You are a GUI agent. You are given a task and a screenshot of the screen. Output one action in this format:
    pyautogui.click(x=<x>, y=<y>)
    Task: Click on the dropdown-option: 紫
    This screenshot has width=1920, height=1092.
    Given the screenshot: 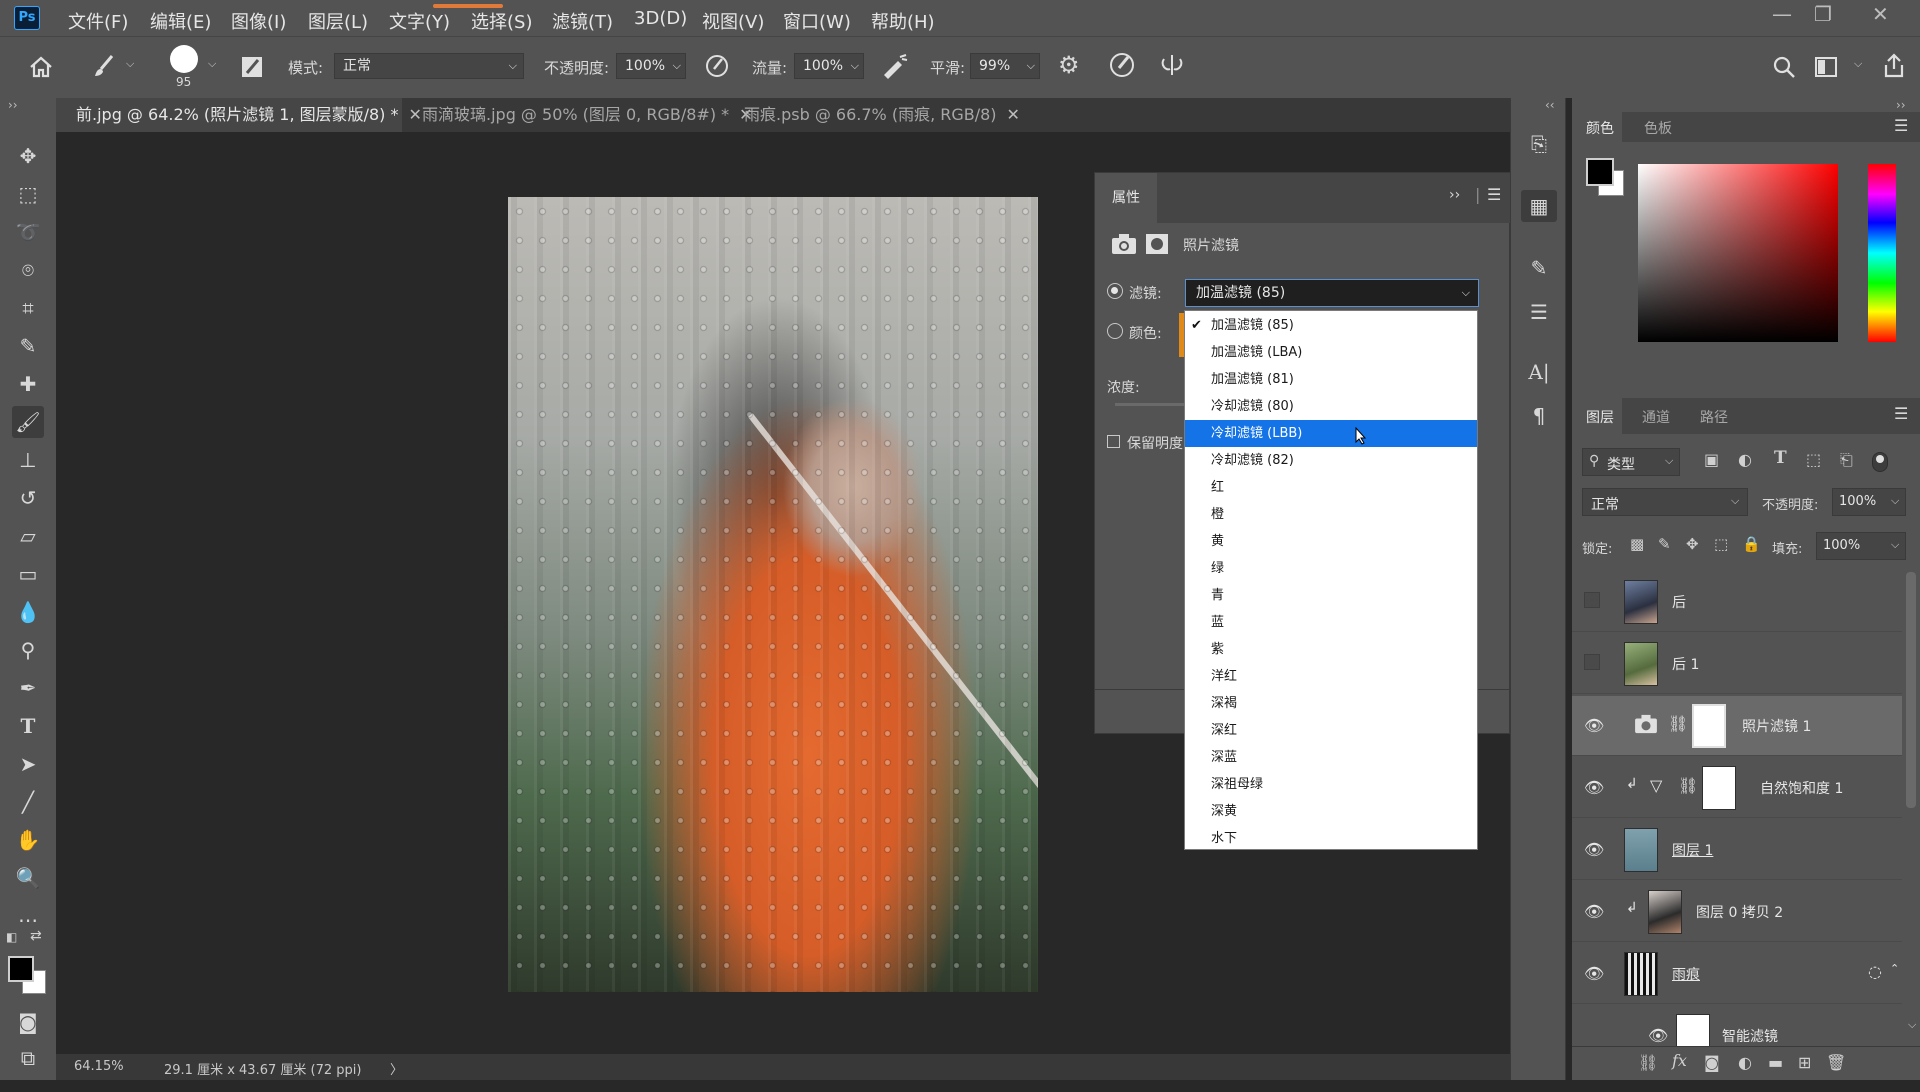 What is the action you would take?
    pyautogui.click(x=1331, y=649)
    